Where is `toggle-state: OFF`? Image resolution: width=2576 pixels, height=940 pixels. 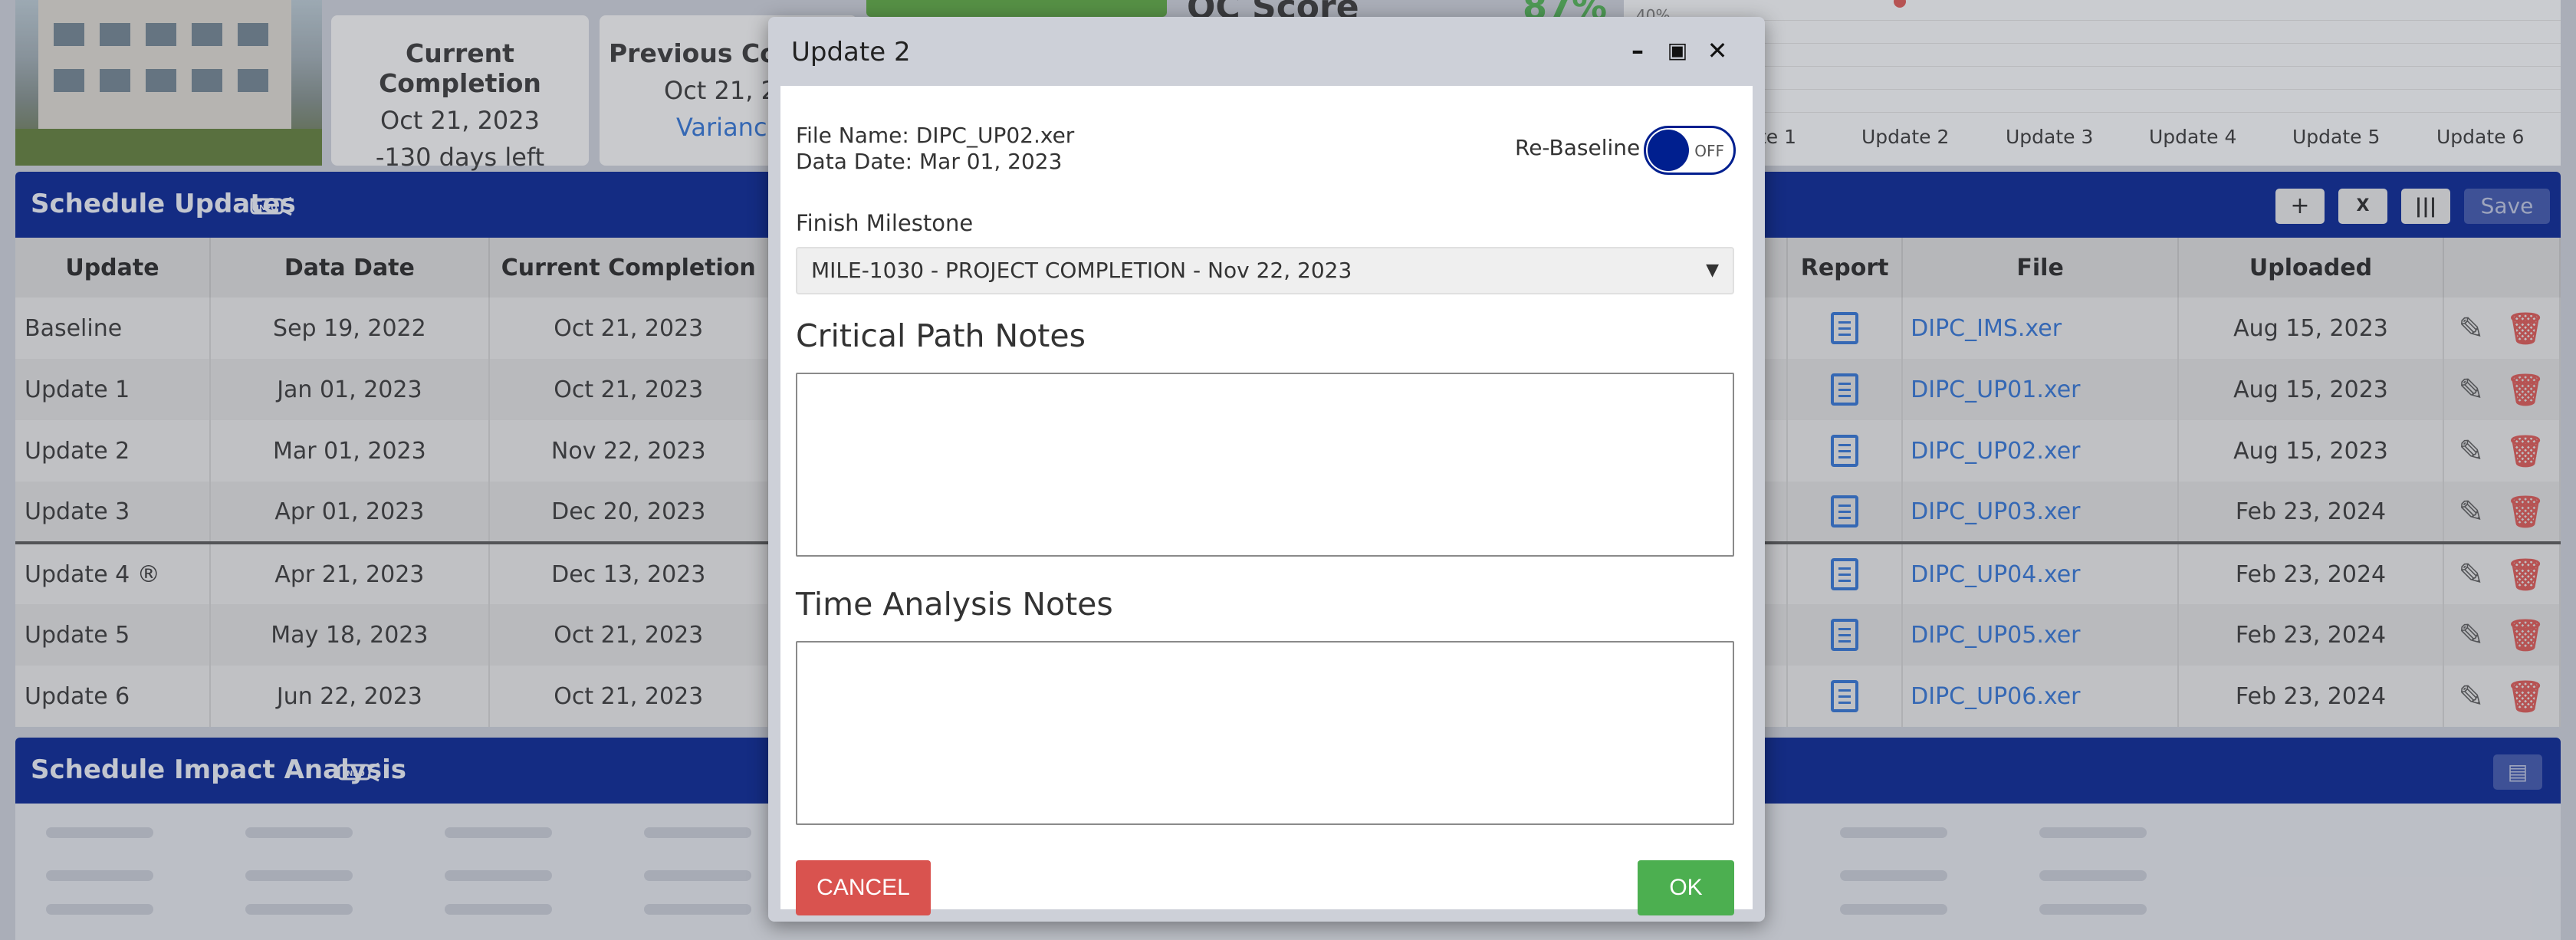 toggle-state: OFF is located at coordinates (1709, 151).